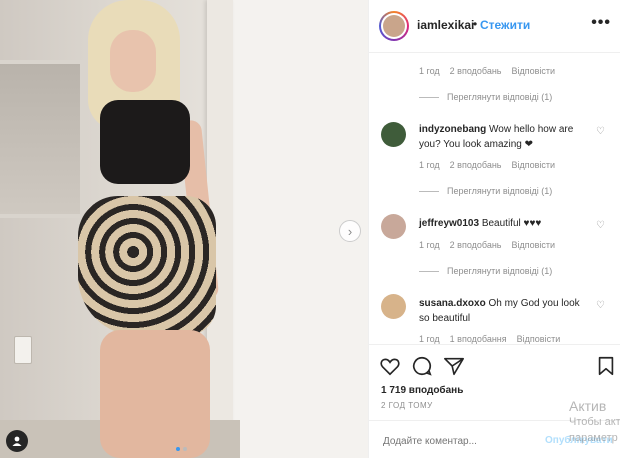 This screenshot has width=620, height=459. I want to click on avatar-border, so click(394, 26).